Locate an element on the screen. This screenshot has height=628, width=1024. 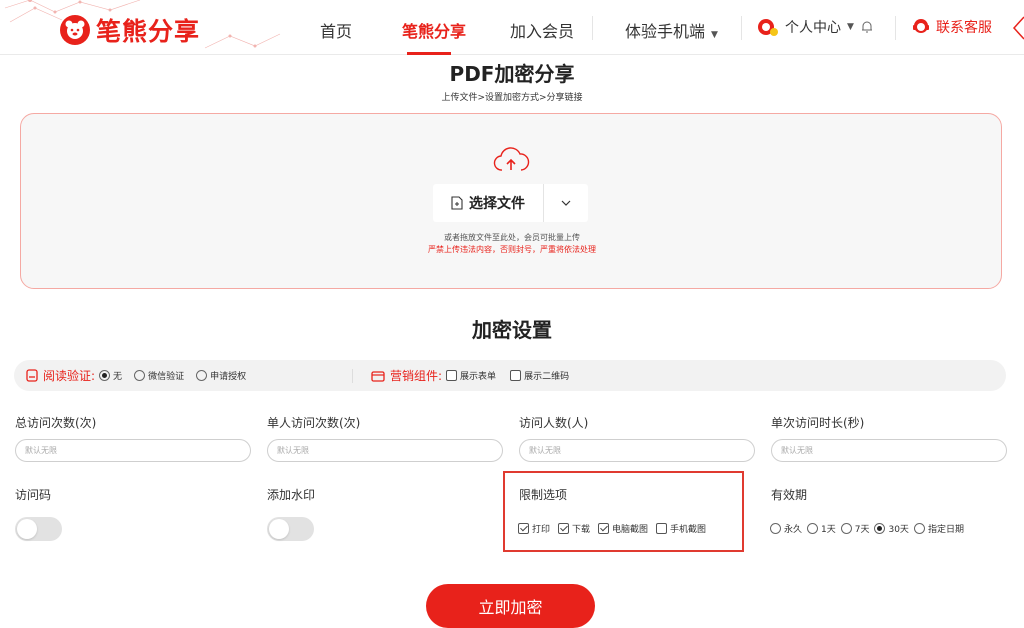
radio-validity-30day: 30天 is located at coordinates (891, 528).